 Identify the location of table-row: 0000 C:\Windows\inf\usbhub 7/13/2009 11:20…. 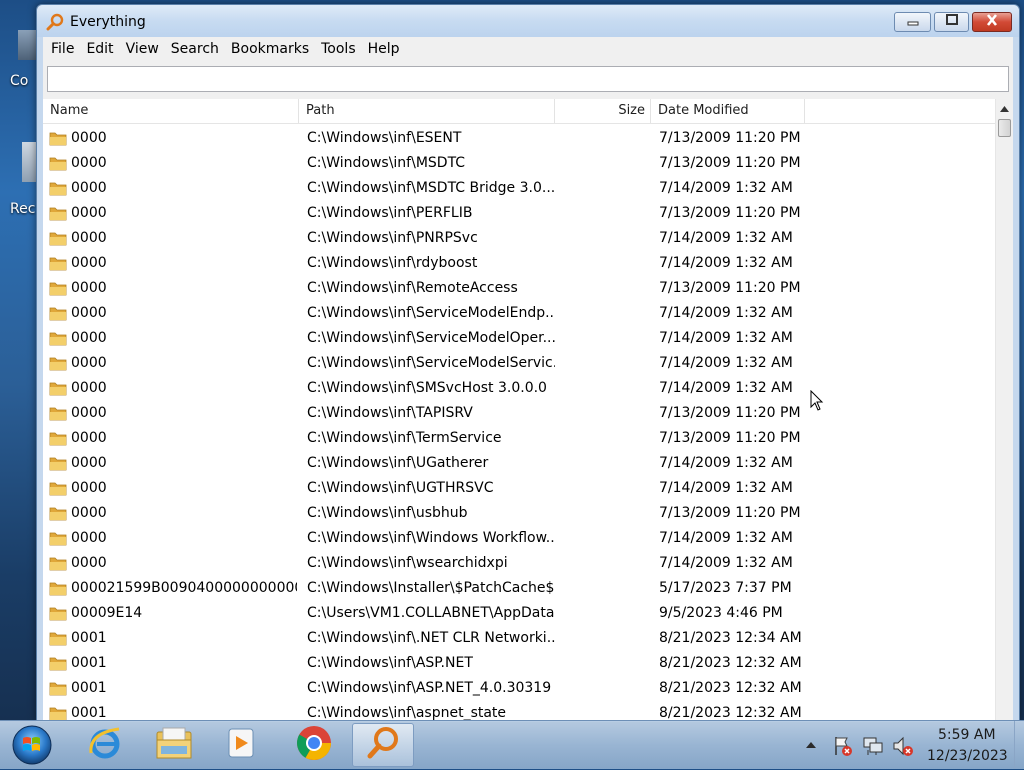
(519, 513).